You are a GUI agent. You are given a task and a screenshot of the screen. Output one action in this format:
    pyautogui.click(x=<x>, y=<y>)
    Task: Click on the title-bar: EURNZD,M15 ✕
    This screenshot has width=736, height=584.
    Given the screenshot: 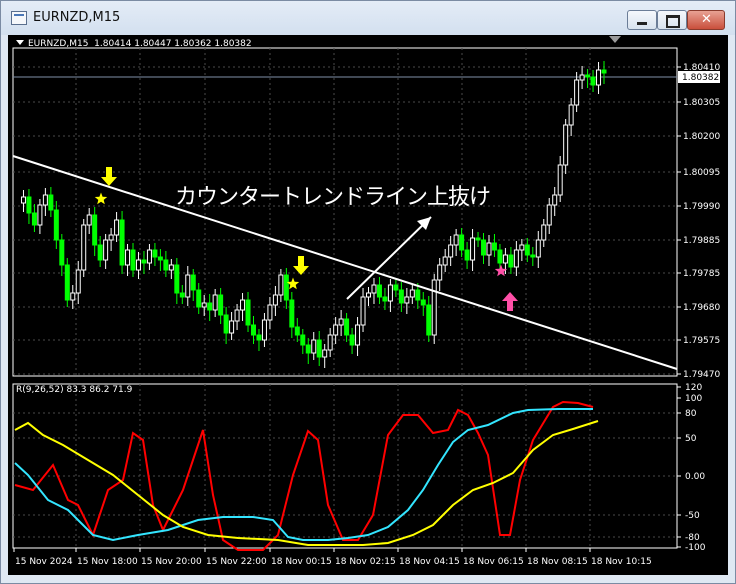 What is the action you would take?
    pyautogui.click(x=368, y=18)
    